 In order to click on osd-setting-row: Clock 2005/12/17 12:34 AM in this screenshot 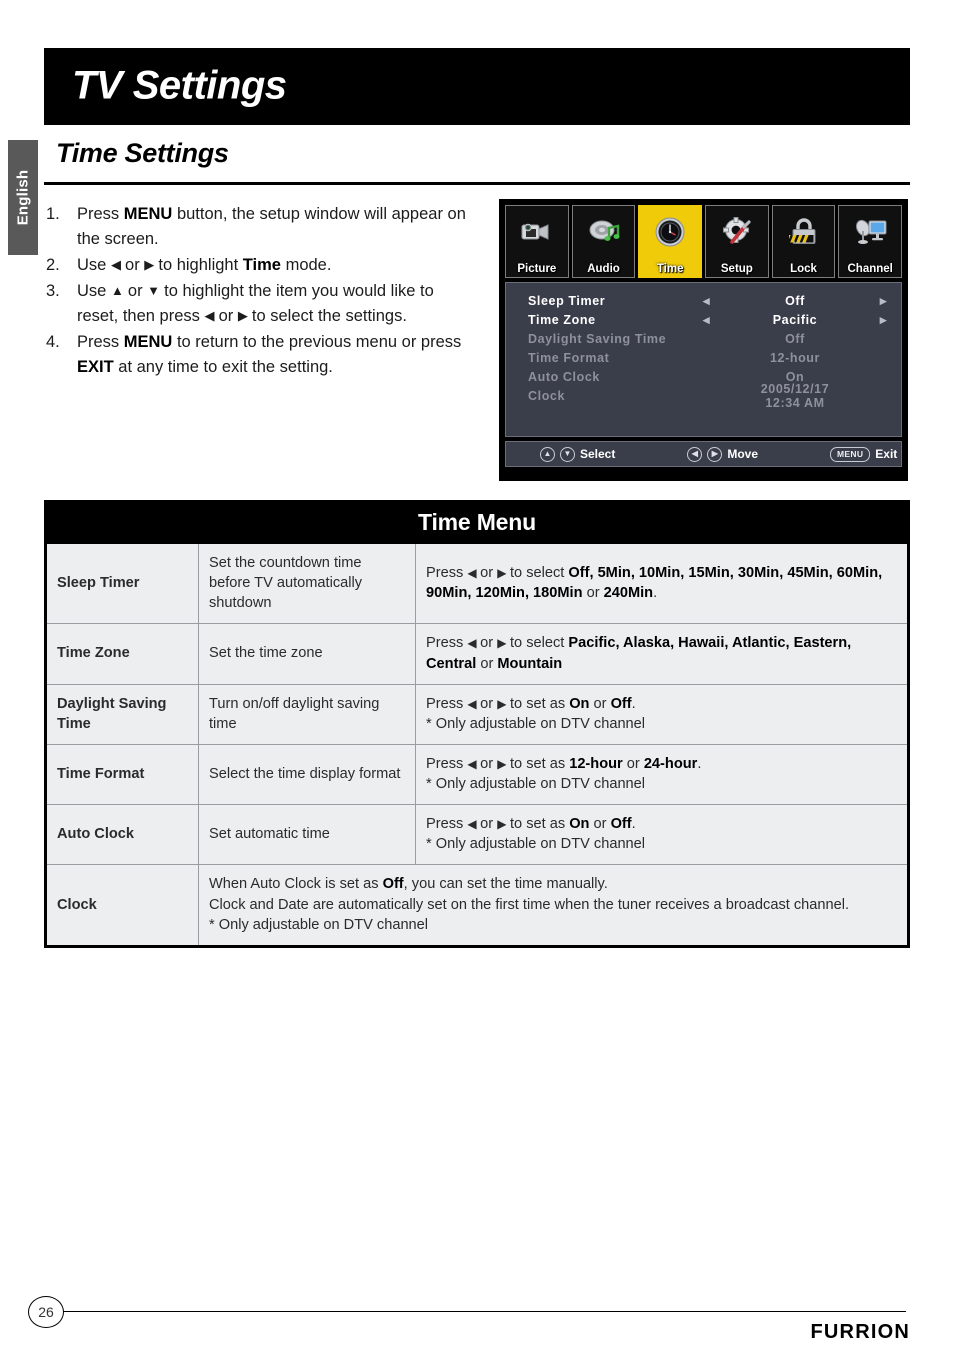, I will do `click(707, 396)`.